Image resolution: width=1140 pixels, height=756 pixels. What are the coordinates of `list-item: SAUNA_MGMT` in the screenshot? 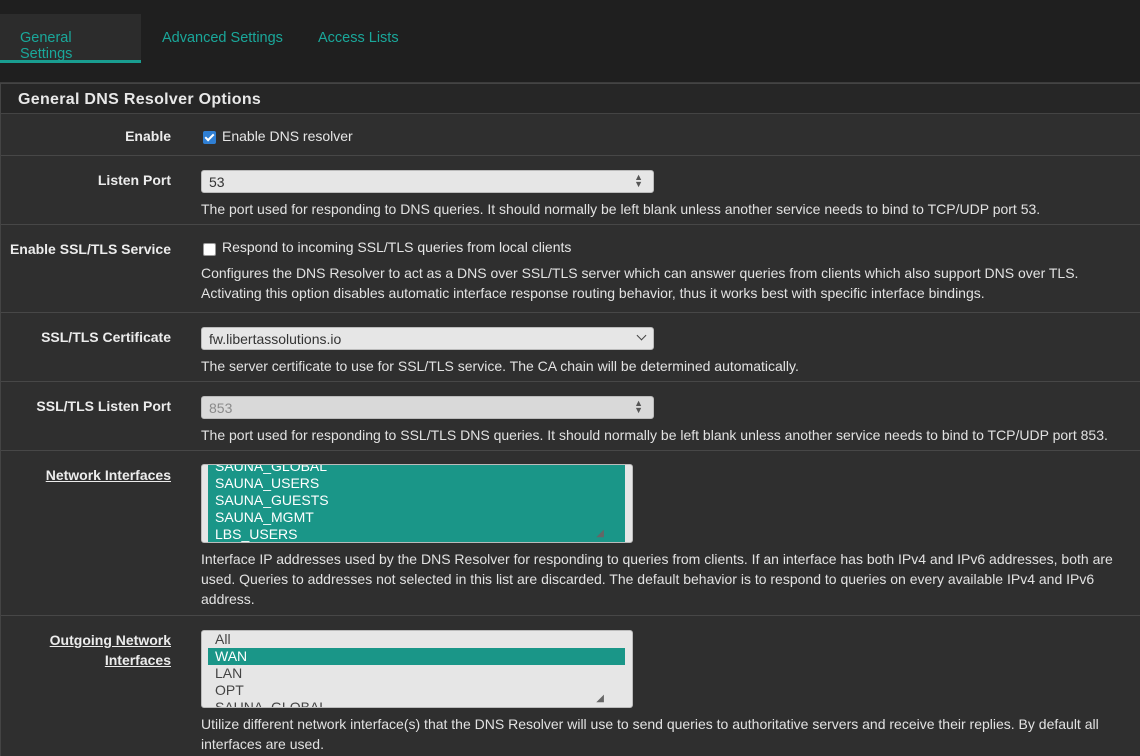 It's located at (416, 517).